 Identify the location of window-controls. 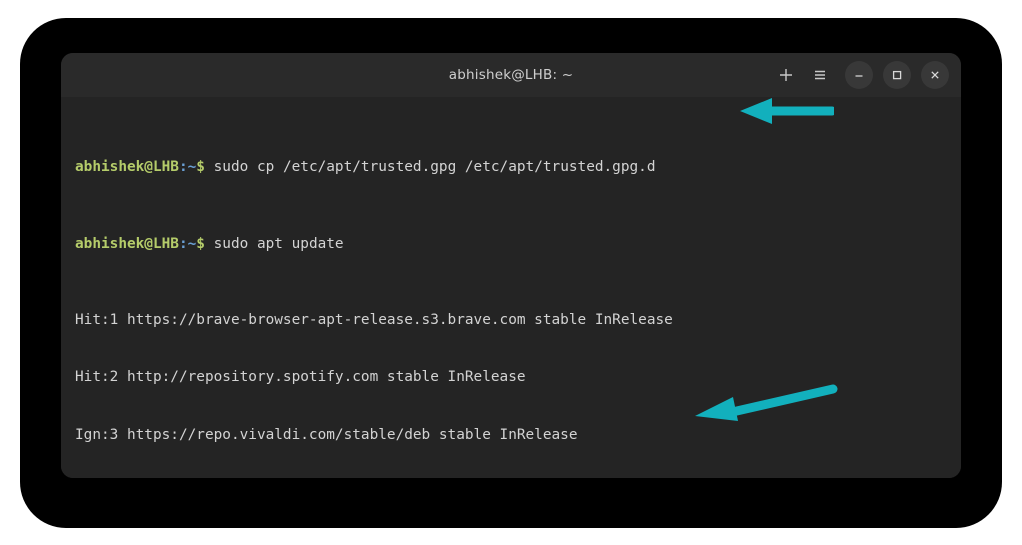
(866, 75).